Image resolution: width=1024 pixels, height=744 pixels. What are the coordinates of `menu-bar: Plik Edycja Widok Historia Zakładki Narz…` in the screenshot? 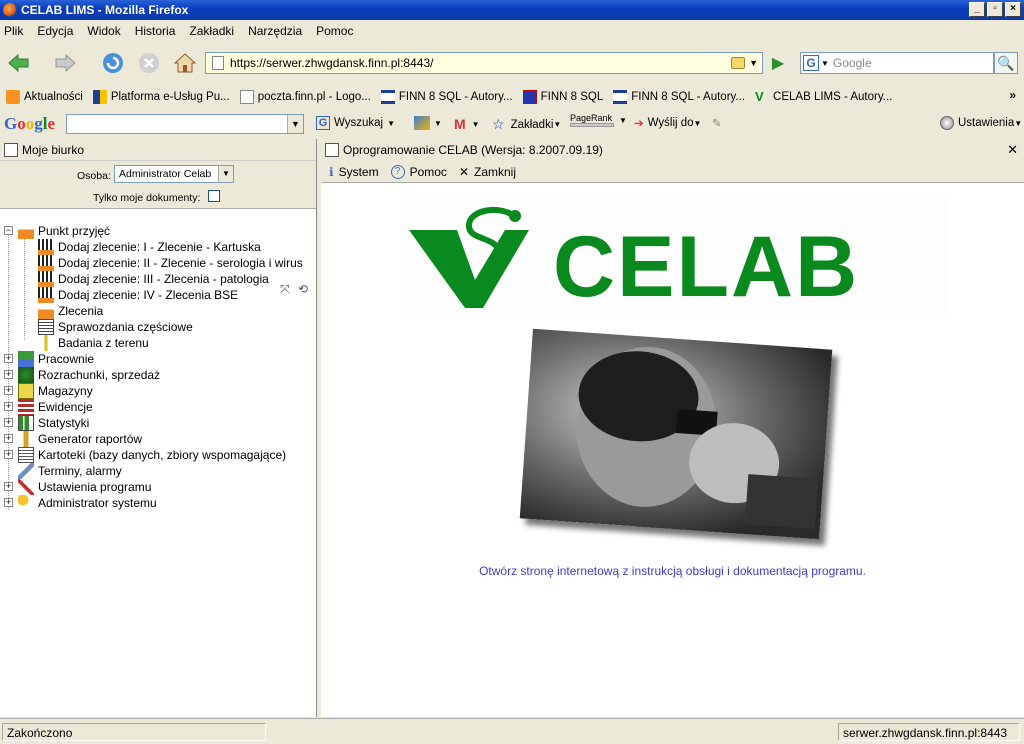 It's located at (512, 31).